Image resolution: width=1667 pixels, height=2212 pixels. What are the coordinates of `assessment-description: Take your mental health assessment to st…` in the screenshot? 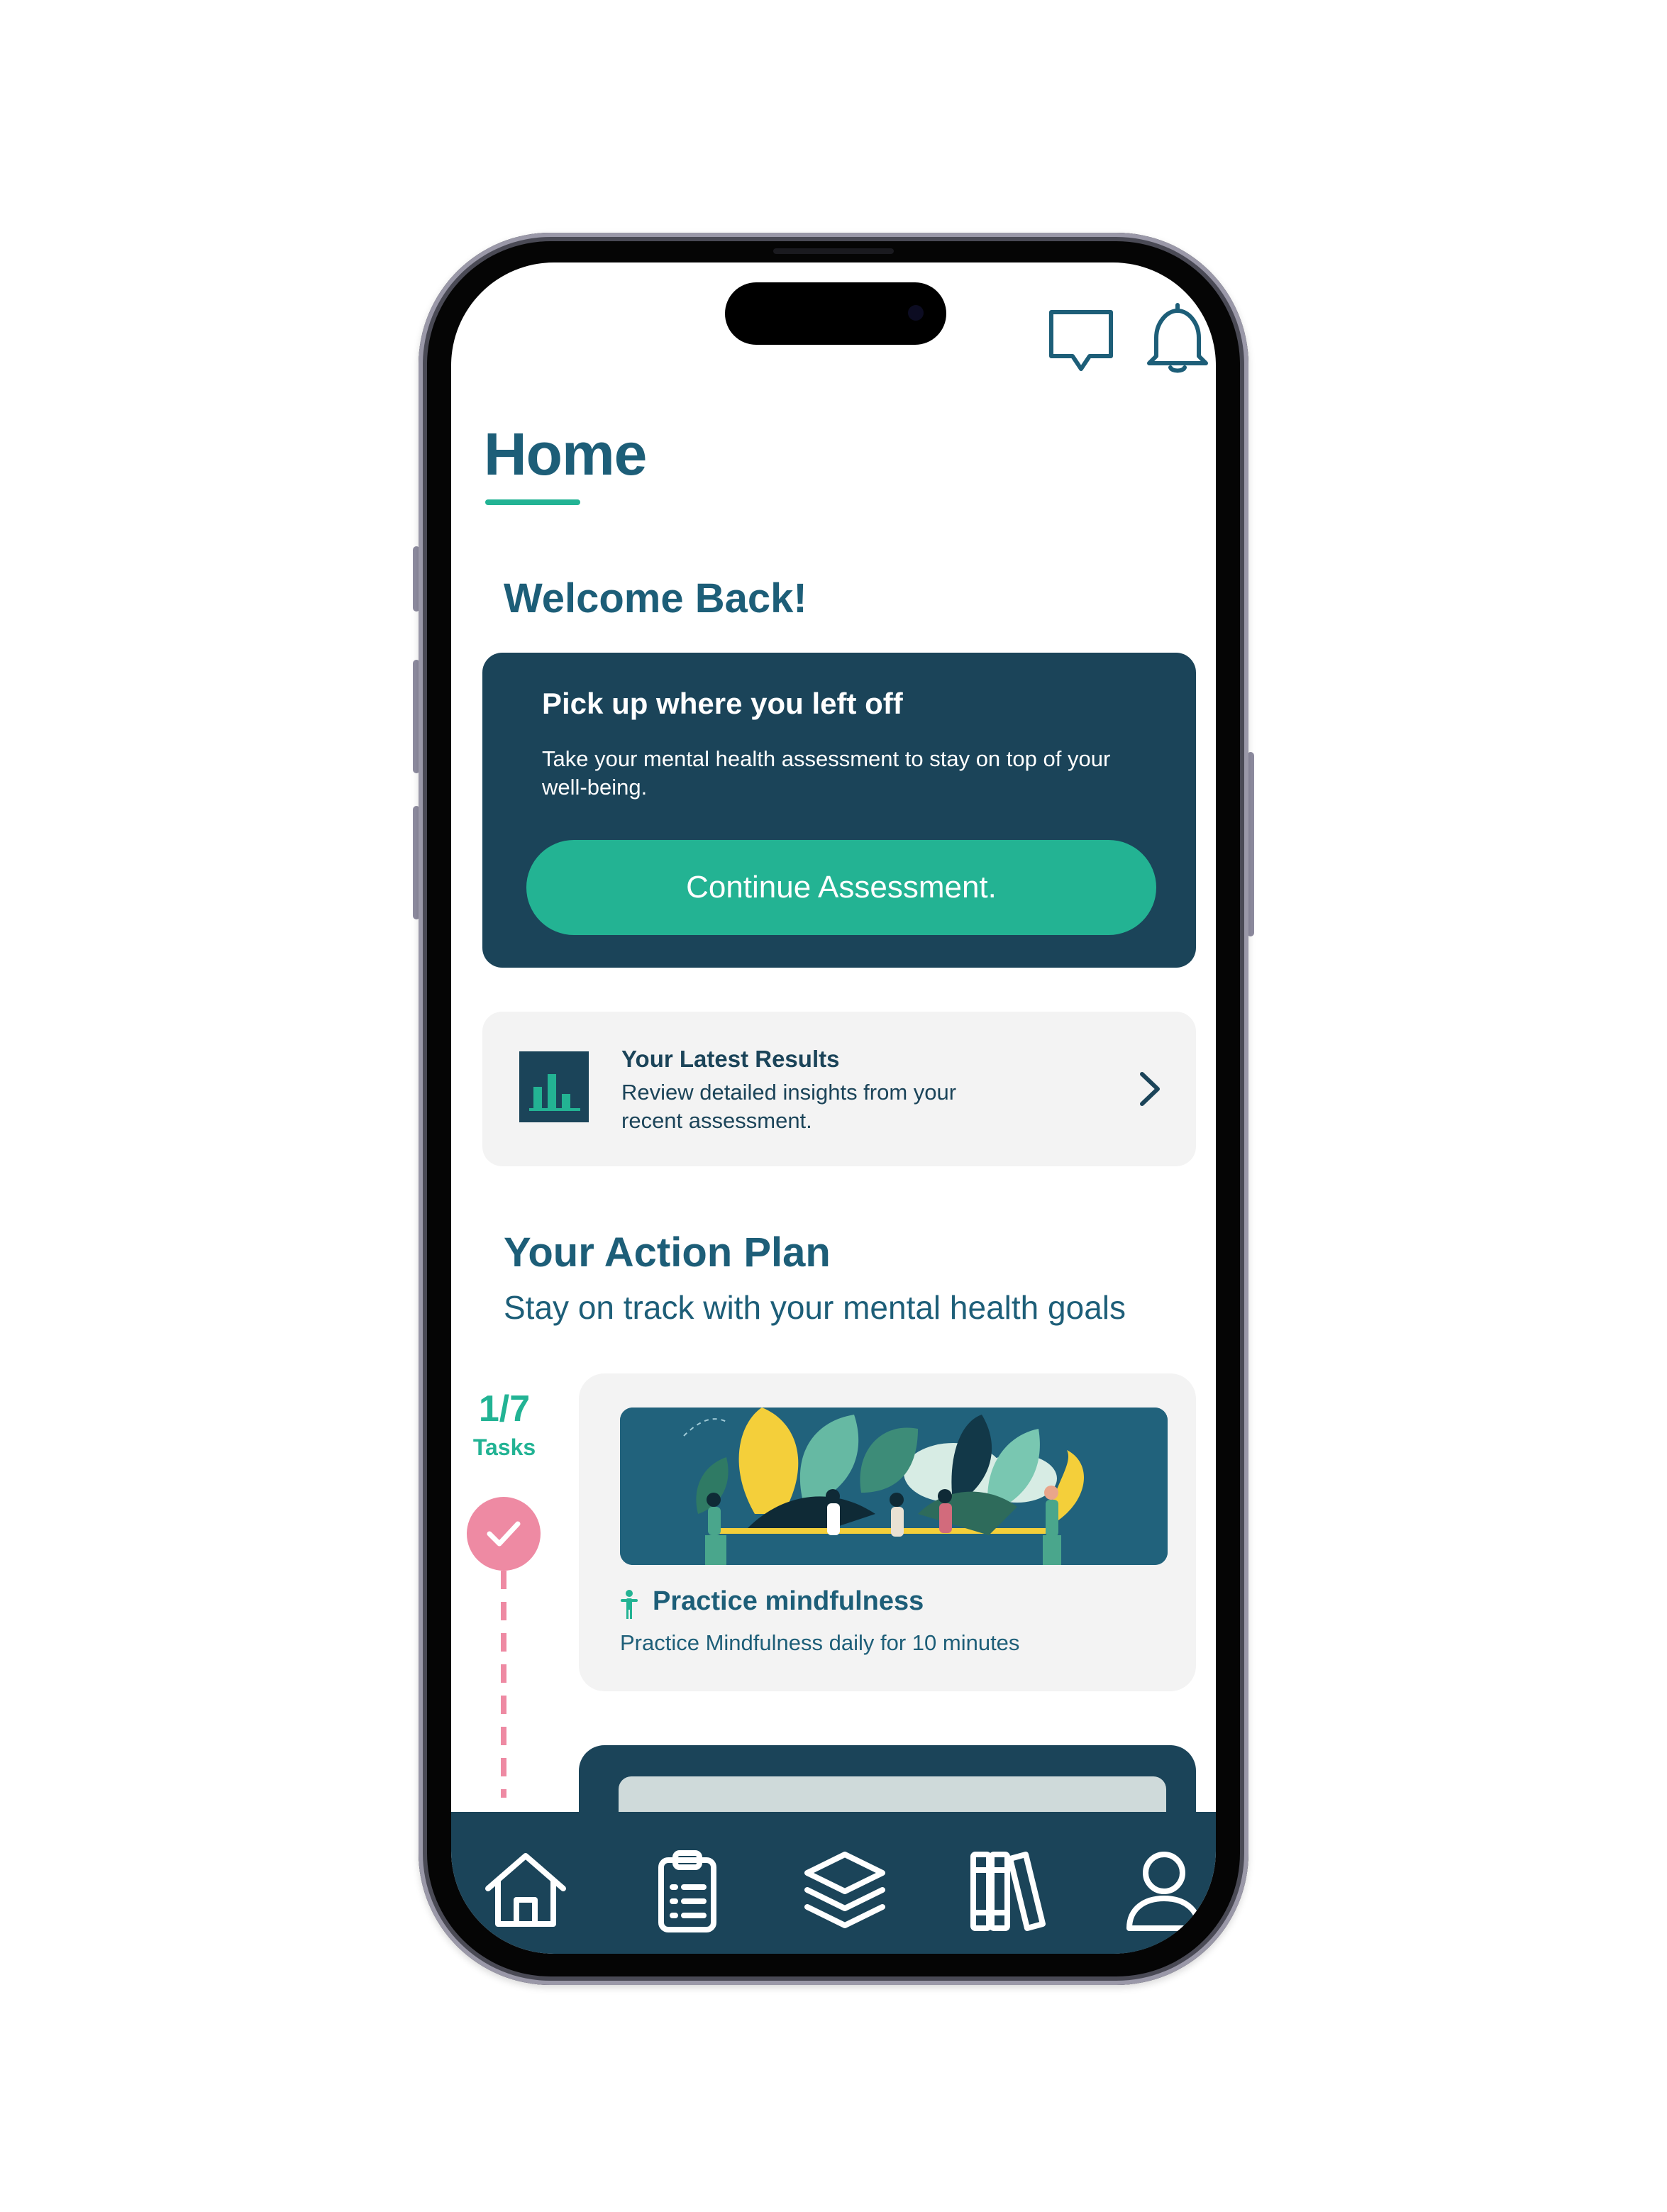 It's located at (826, 773).